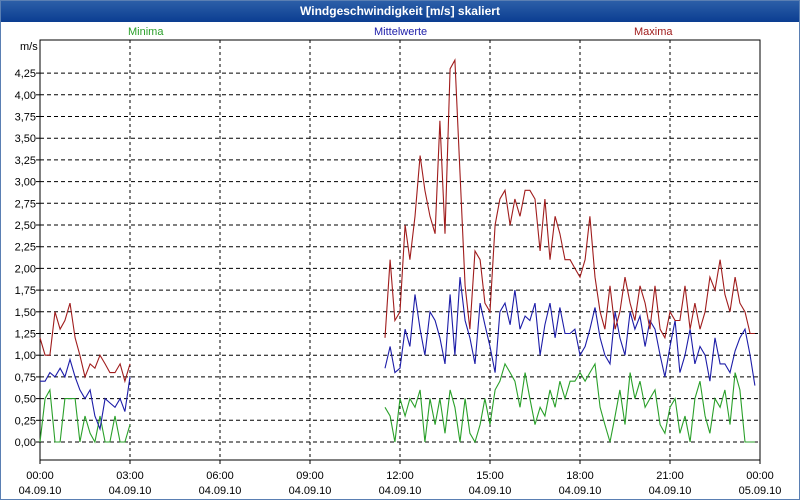  I want to click on y-tick-label: 0,50, so click(25, 400).